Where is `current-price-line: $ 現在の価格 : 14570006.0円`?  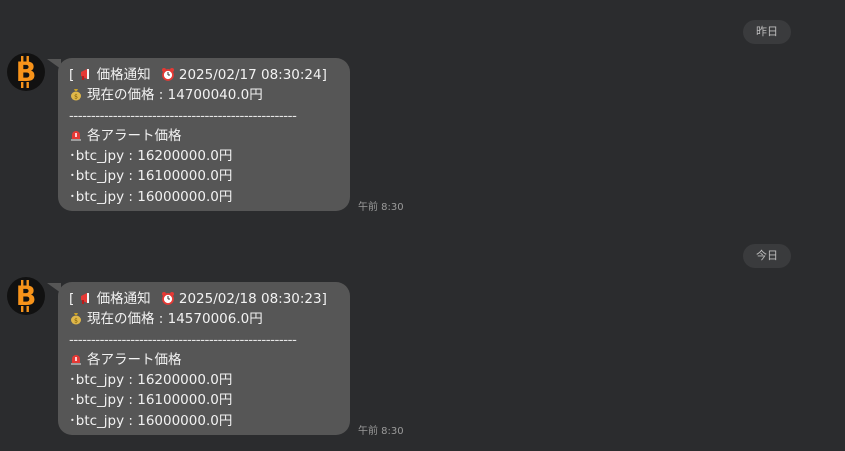 current-price-line: $ 現在の価格 : 14570006.0円 is located at coordinates (209, 319).